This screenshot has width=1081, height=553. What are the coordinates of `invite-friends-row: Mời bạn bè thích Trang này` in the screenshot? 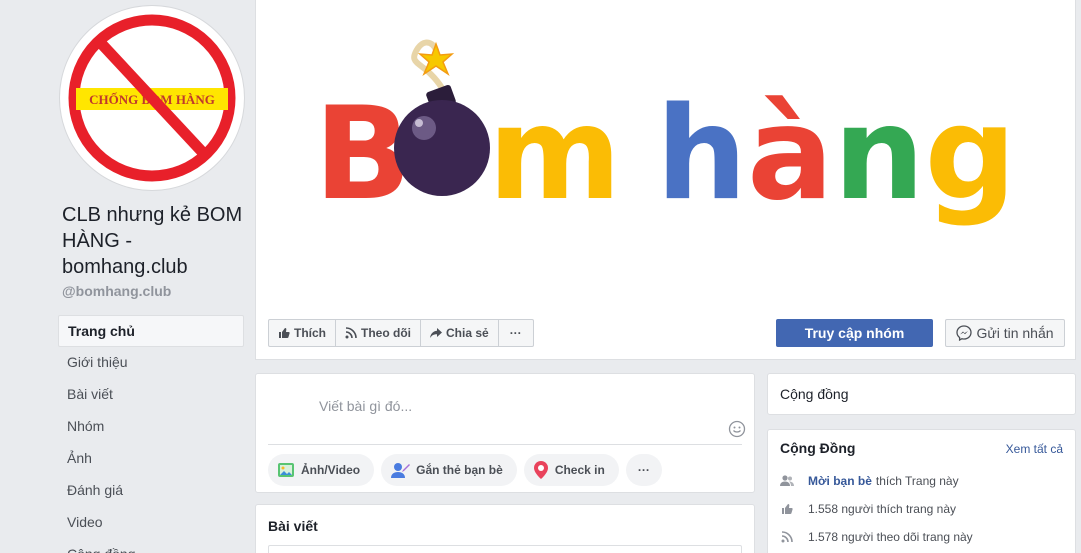 It's located at (869, 481).